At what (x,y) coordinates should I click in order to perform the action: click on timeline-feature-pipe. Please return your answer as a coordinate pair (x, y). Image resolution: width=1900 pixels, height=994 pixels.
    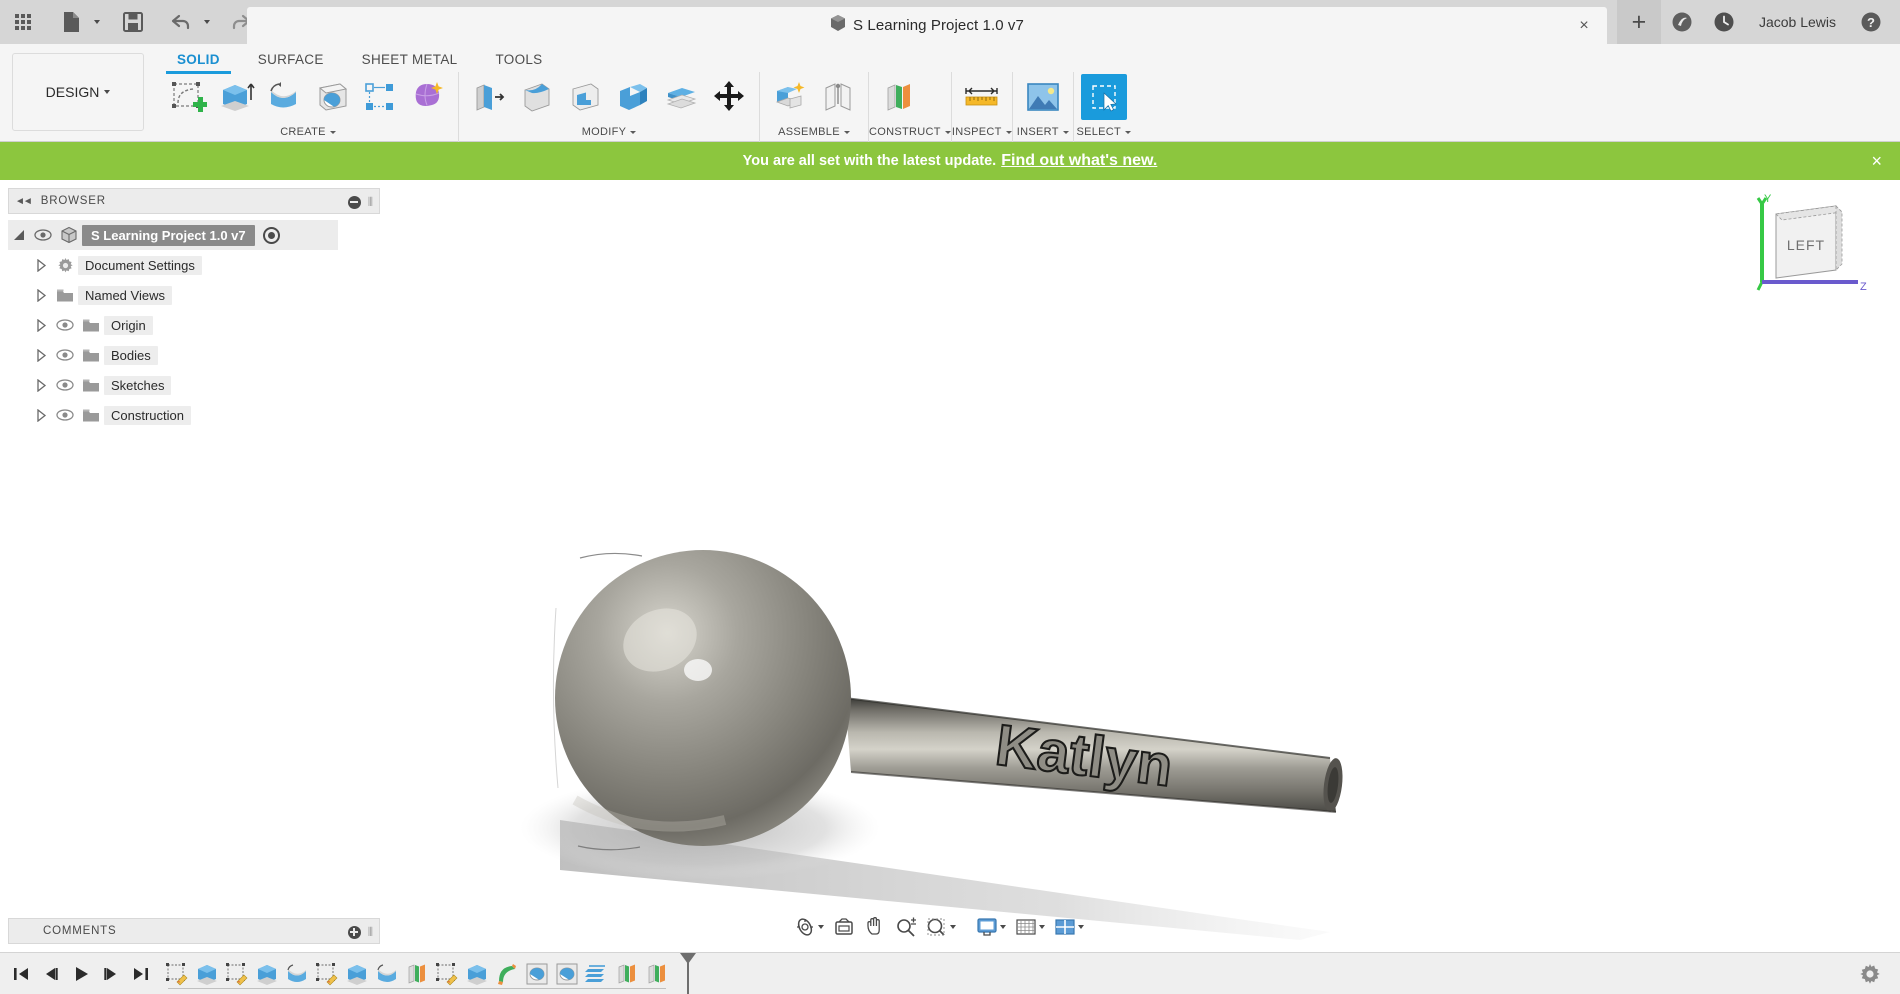
    Looking at the image, I should click on (507, 974).